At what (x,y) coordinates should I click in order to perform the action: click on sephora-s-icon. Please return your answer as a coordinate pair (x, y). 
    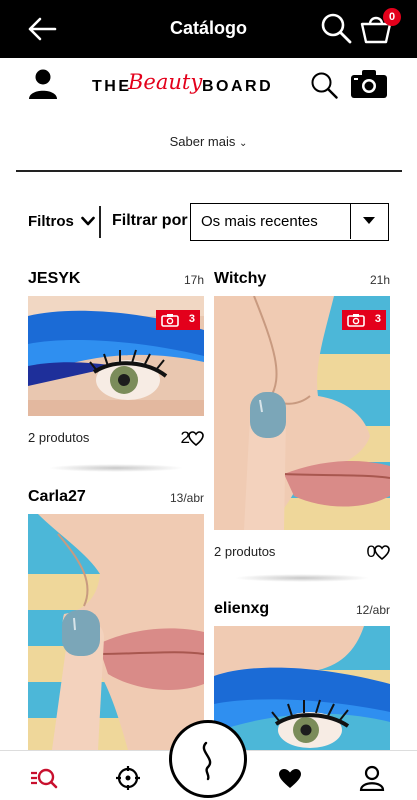
    Looking at the image, I should click on (207, 761).